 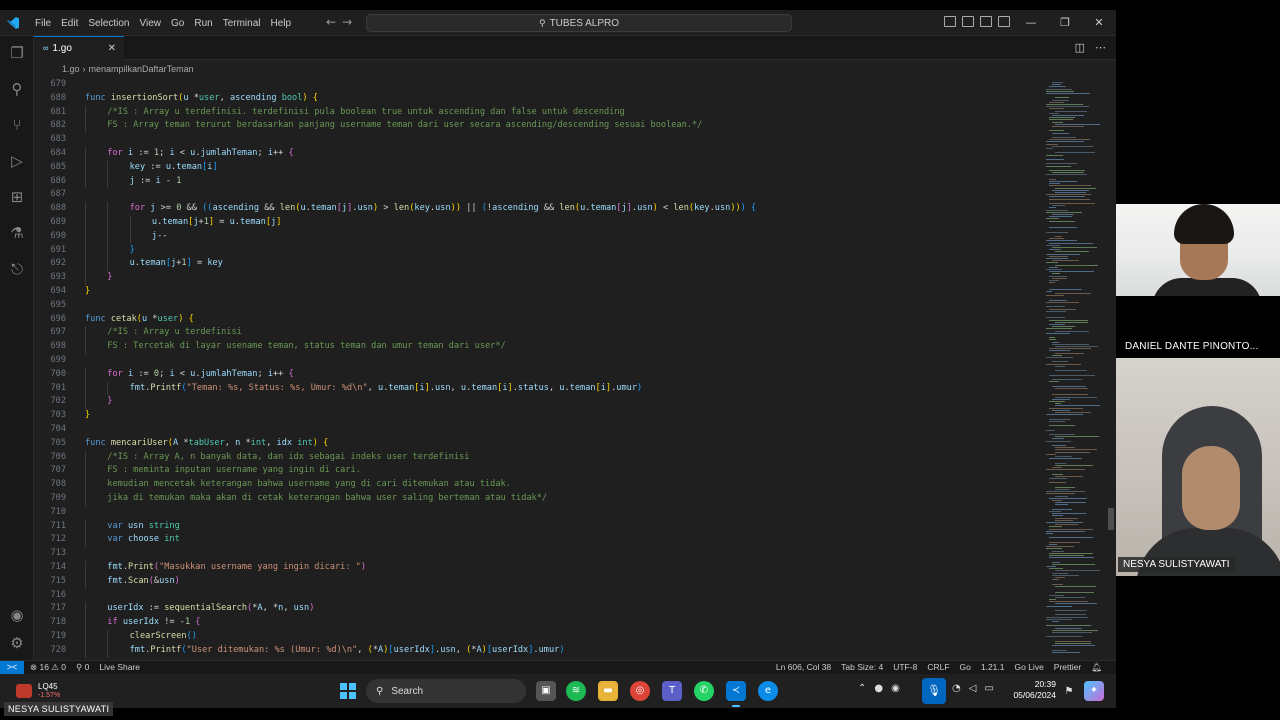 I want to click on command-center-search: ⚲ TUBES ALPRO, so click(x=579, y=23).